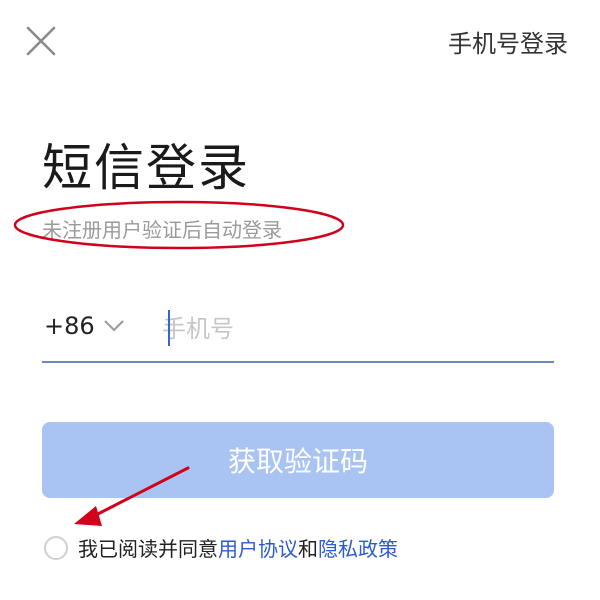  Describe the element at coordinates (258, 549) in the screenshot. I see `user-agreement-link: 用户协议` at that location.